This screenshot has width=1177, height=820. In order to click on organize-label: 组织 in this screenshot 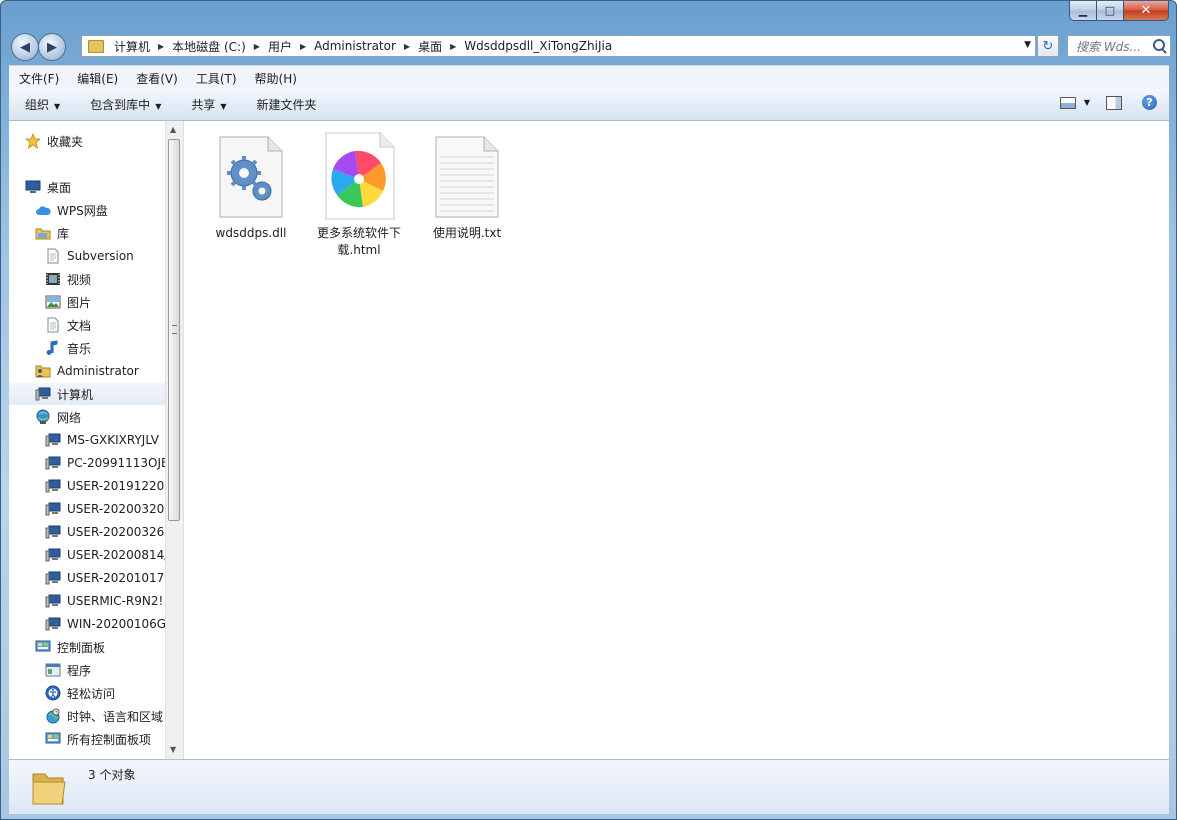, I will do `click(37, 105)`.